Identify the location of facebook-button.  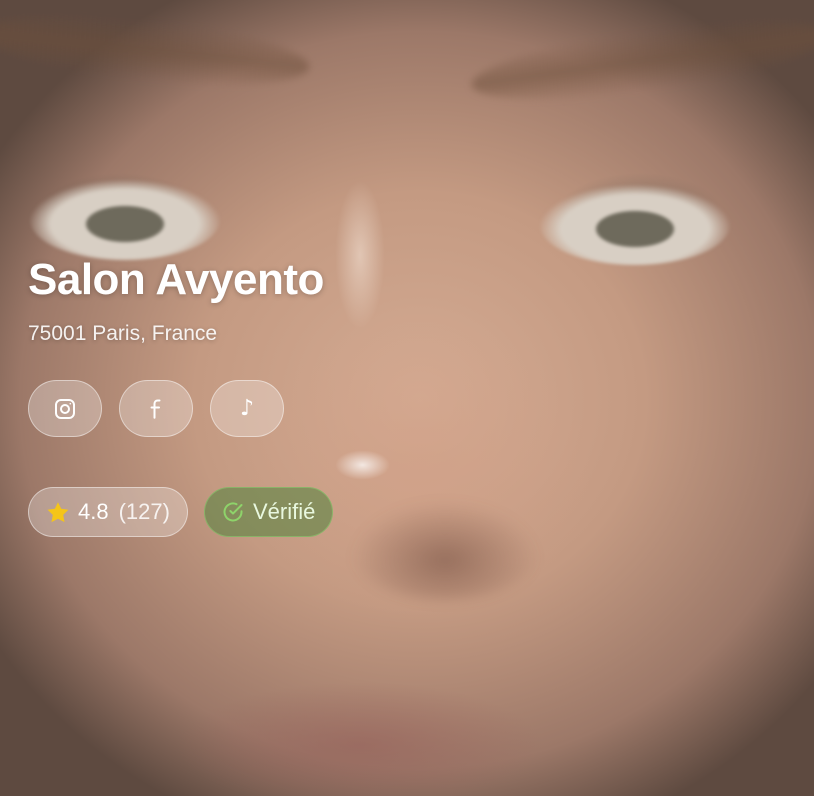
(156, 408).